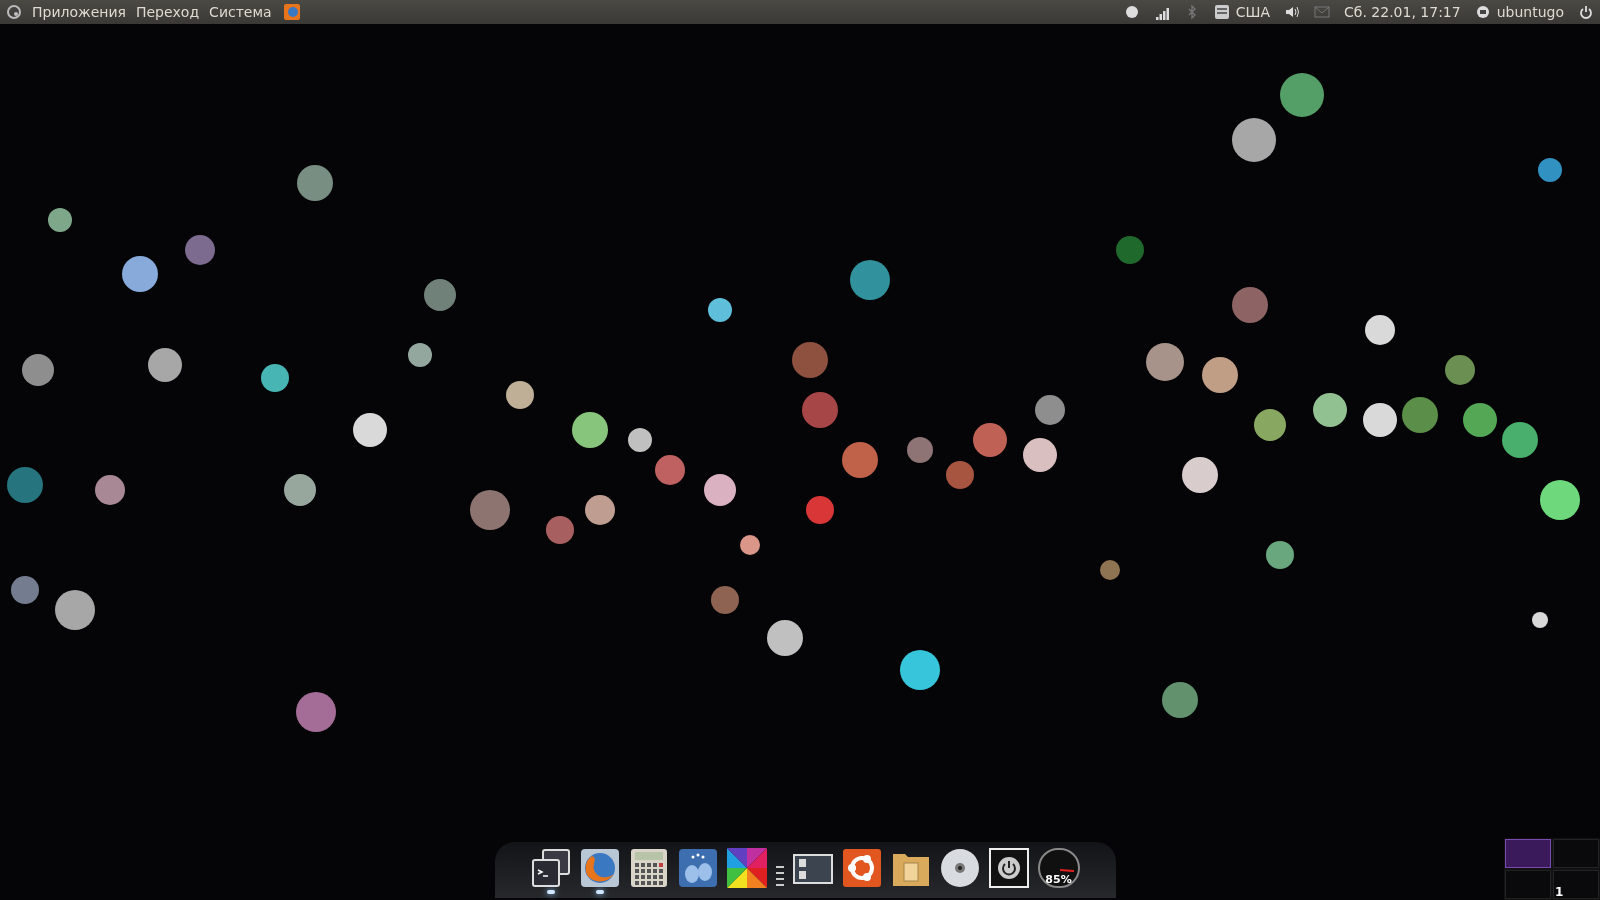  Describe the element at coordinates (1482, 12) in the screenshot. I see `chat-status-icon` at that location.